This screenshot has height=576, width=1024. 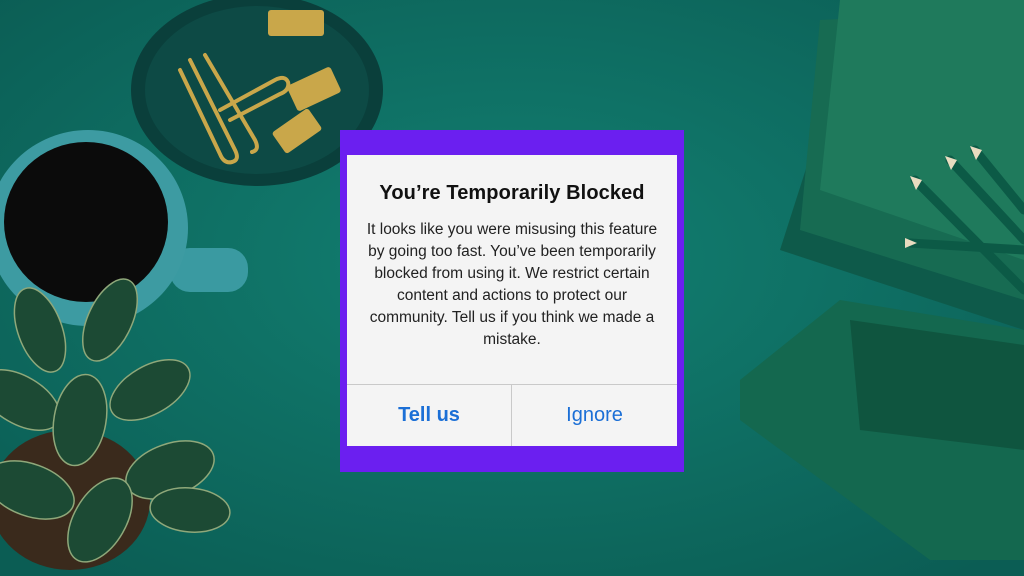 I want to click on ignore-button: Ignore, so click(x=594, y=415).